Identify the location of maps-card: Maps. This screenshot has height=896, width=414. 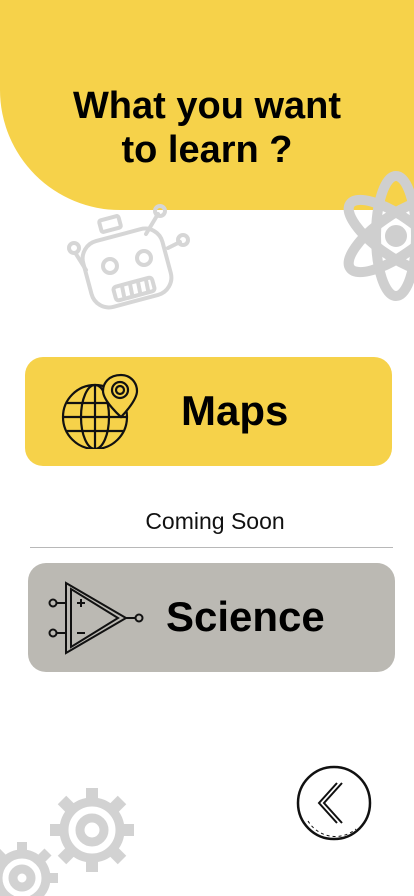
(208, 411).